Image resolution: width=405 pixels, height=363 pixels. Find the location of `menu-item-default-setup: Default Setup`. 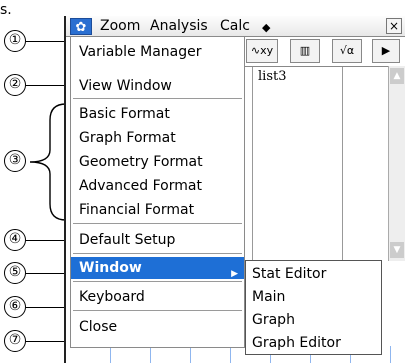

menu-item-default-setup: Default Setup is located at coordinates (157, 240).